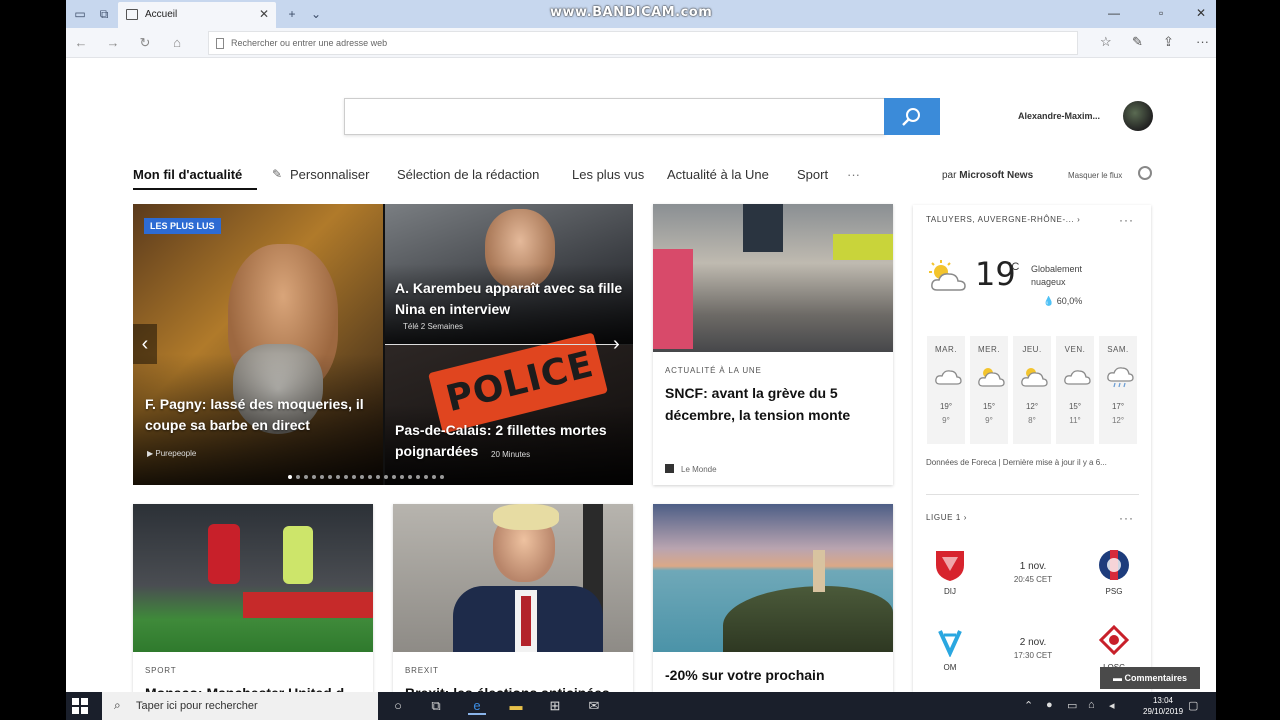  Describe the element at coordinates (631, 12) in the screenshot. I see `recording-watermark: www.BANDICAM.com` at that location.